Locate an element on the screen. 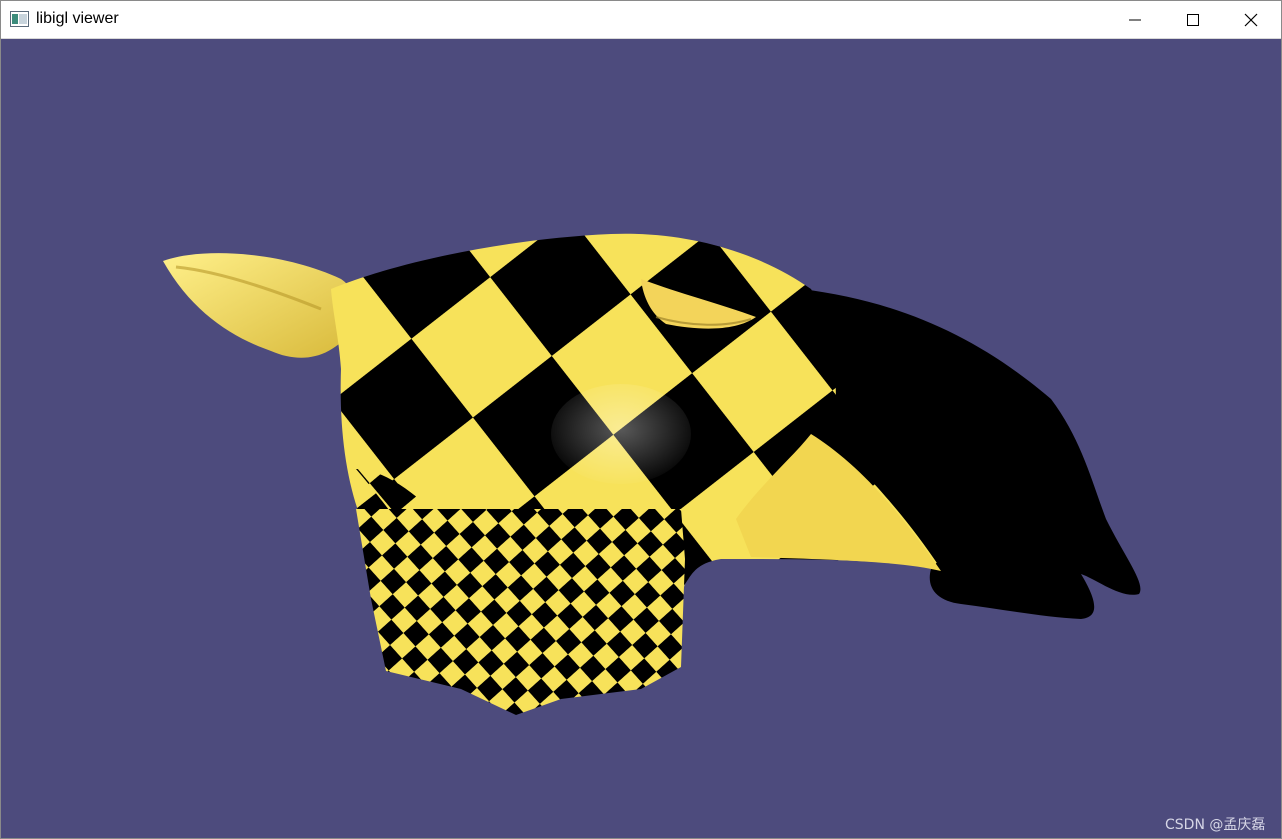  maximize-button is located at coordinates (1193, 19).